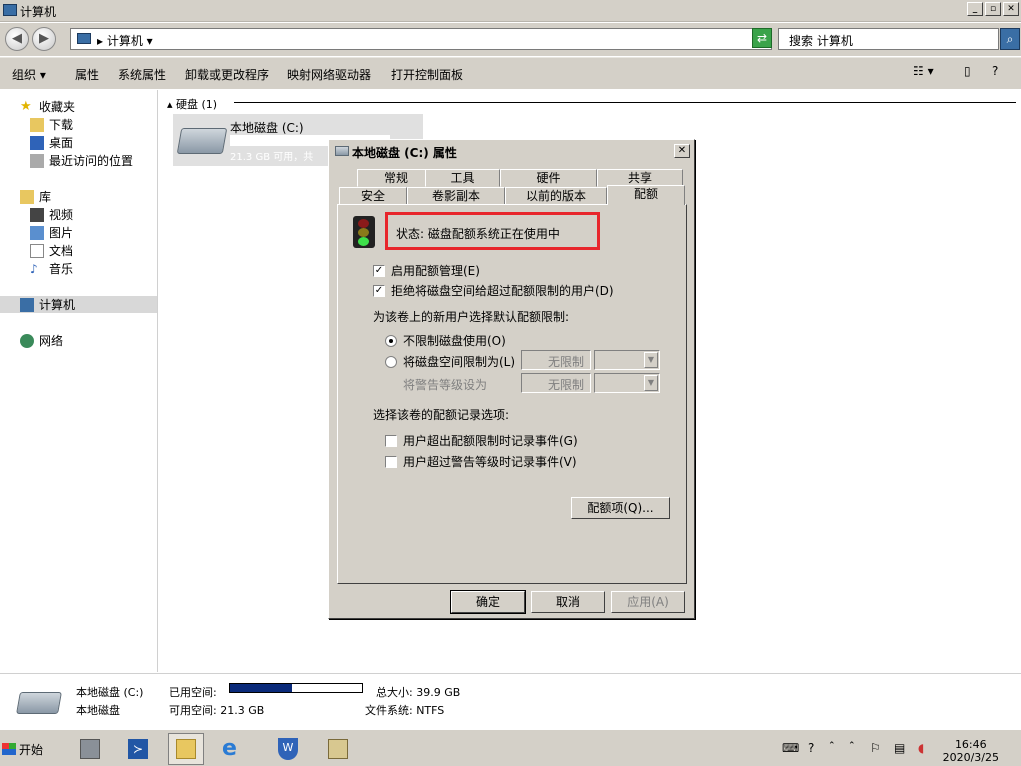 The image size is (1021, 766). Describe the element at coordinates (488, 602) in the screenshot. I see `ok-button: 确定` at that location.